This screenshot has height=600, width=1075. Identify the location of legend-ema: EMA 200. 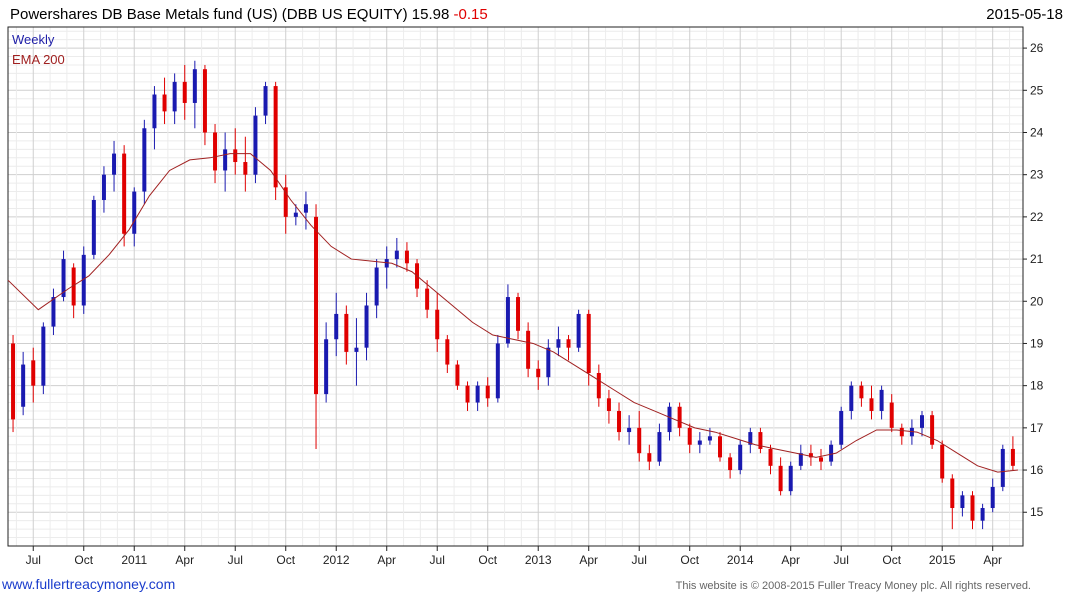
(38, 59).